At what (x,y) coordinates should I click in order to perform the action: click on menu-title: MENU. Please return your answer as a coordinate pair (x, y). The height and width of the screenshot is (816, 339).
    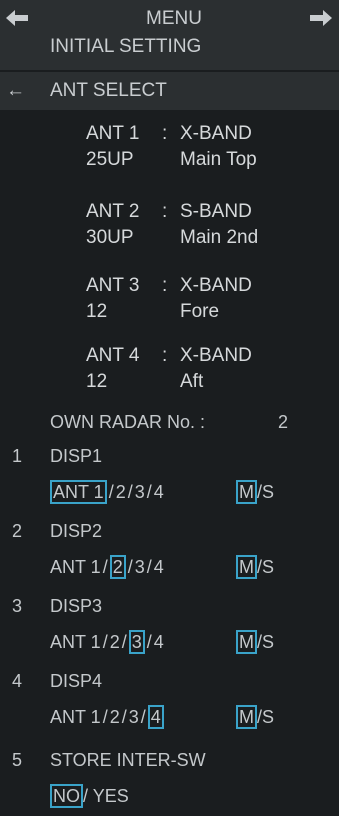
    Looking at the image, I should click on (174, 18).